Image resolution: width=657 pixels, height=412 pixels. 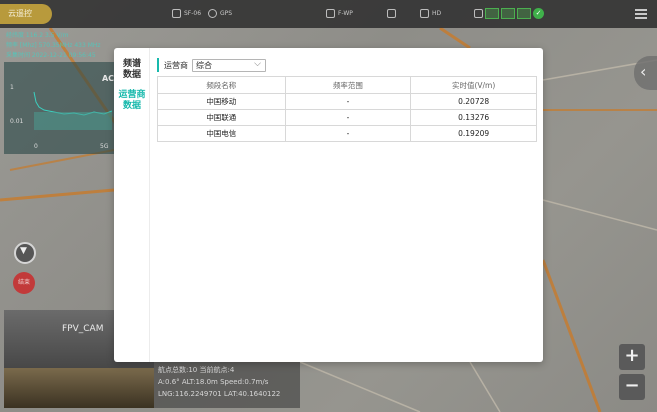 I want to click on flight-mode-status: F-WP, so click(x=339, y=13).